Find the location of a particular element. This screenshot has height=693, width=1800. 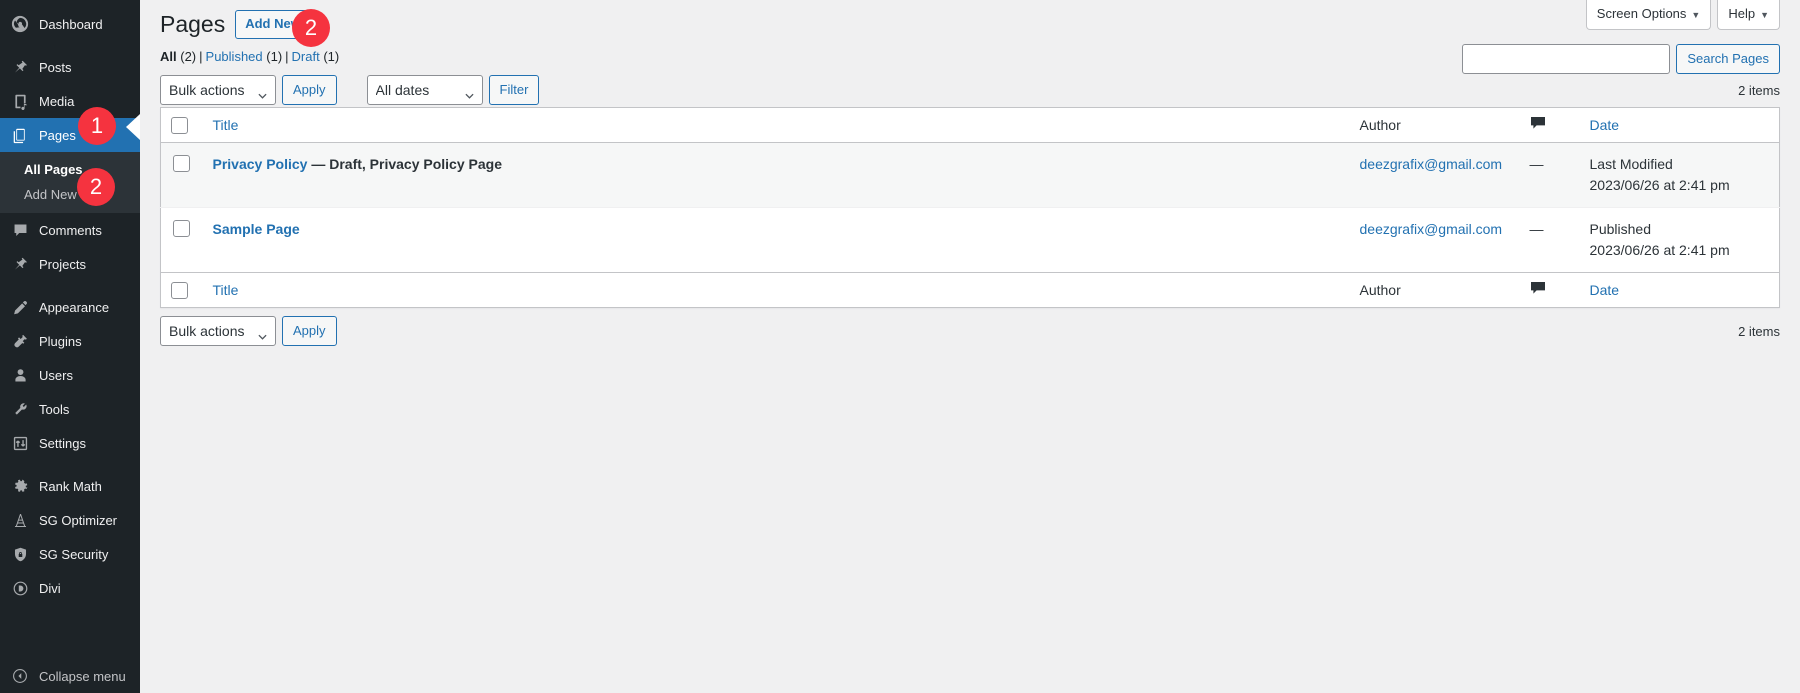

sidebar-item-label: Divi is located at coordinates (50, 588).